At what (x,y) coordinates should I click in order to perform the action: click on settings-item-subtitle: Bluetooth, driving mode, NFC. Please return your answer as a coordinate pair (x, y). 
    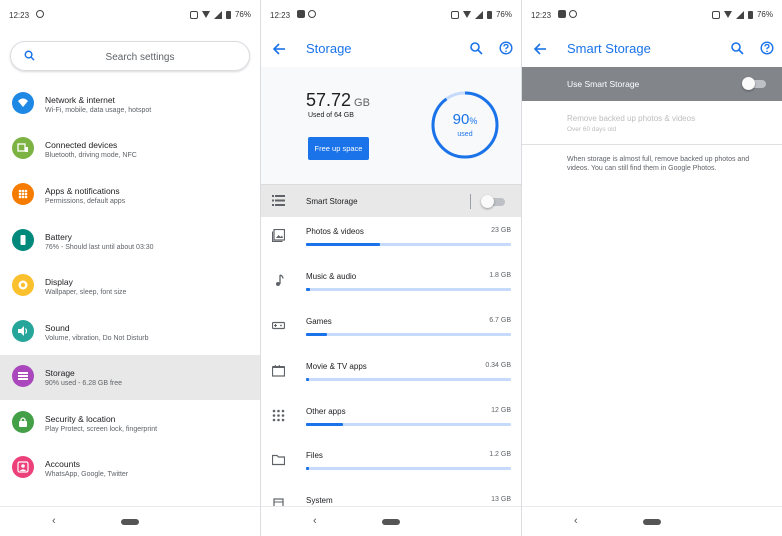
    Looking at the image, I should click on (91, 155).